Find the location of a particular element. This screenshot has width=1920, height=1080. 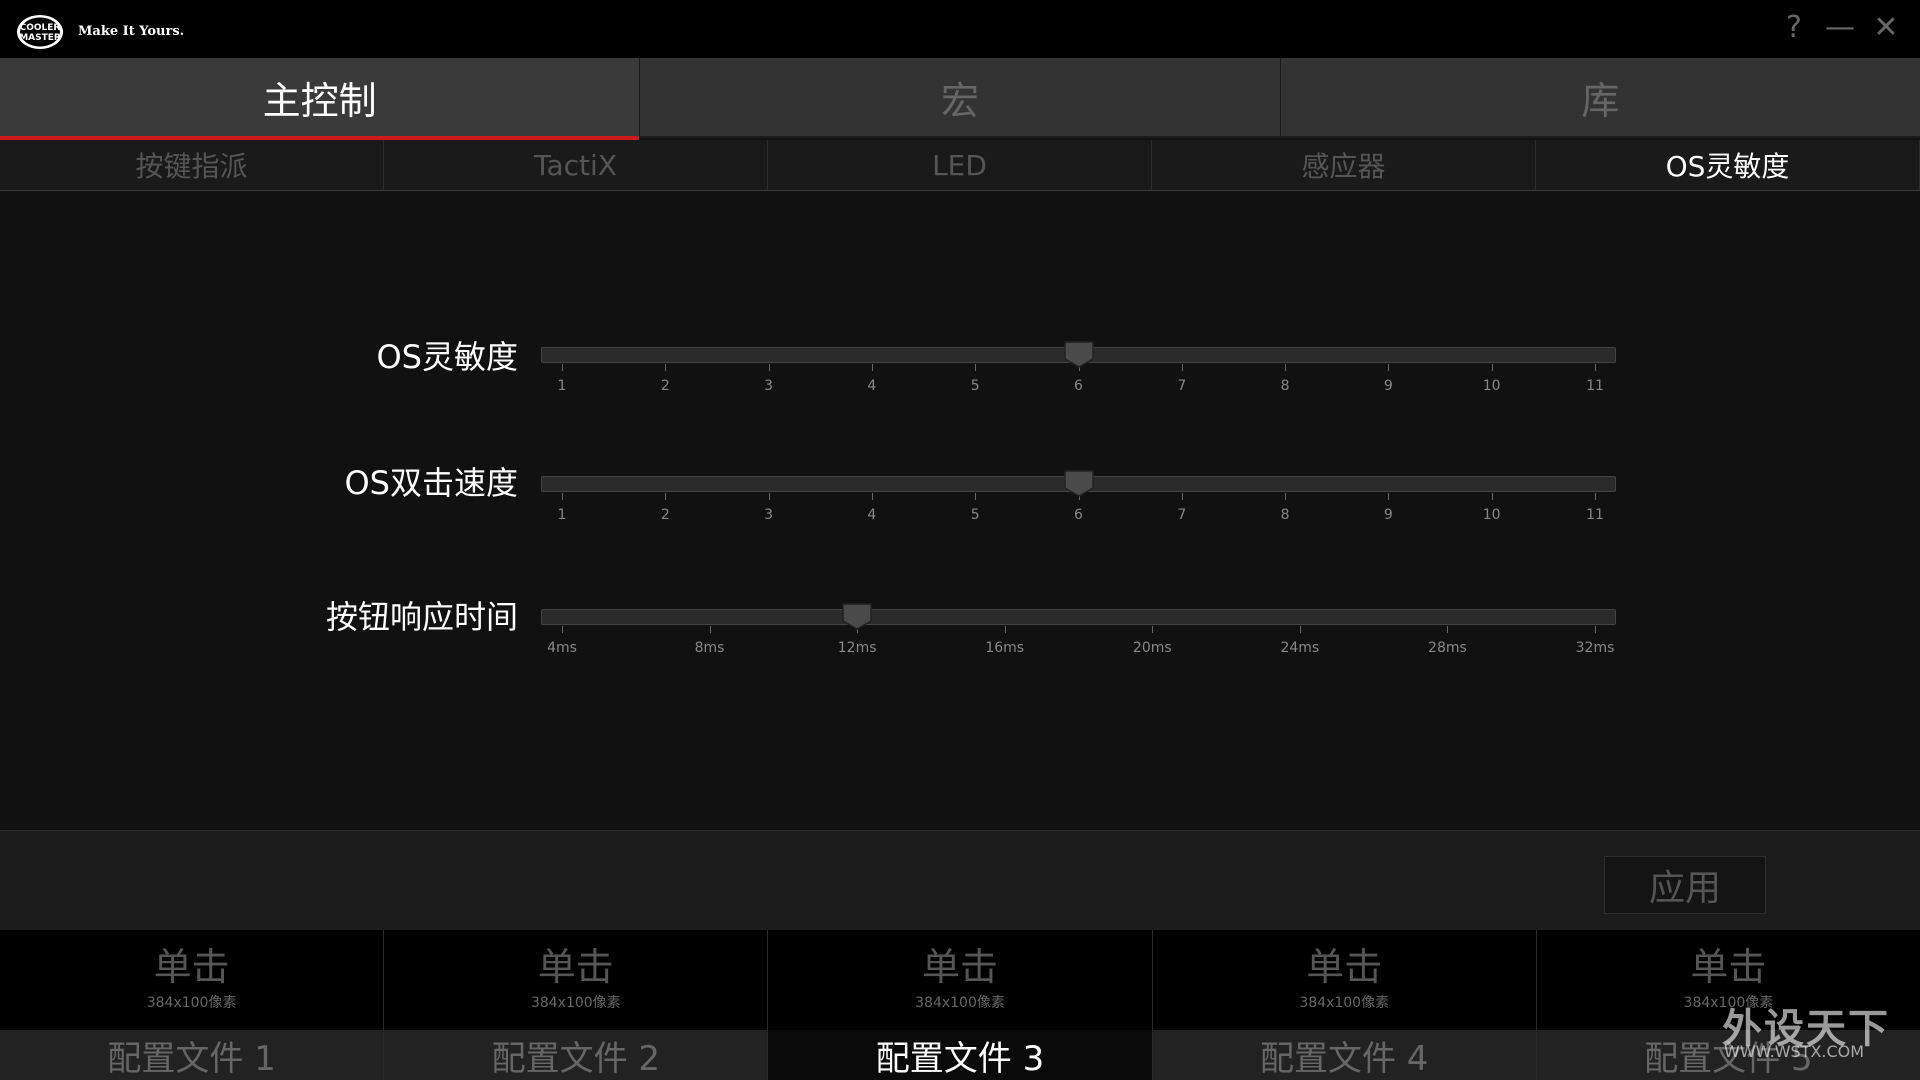

slider-tick-label: 12ms is located at coordinates (857, 648).